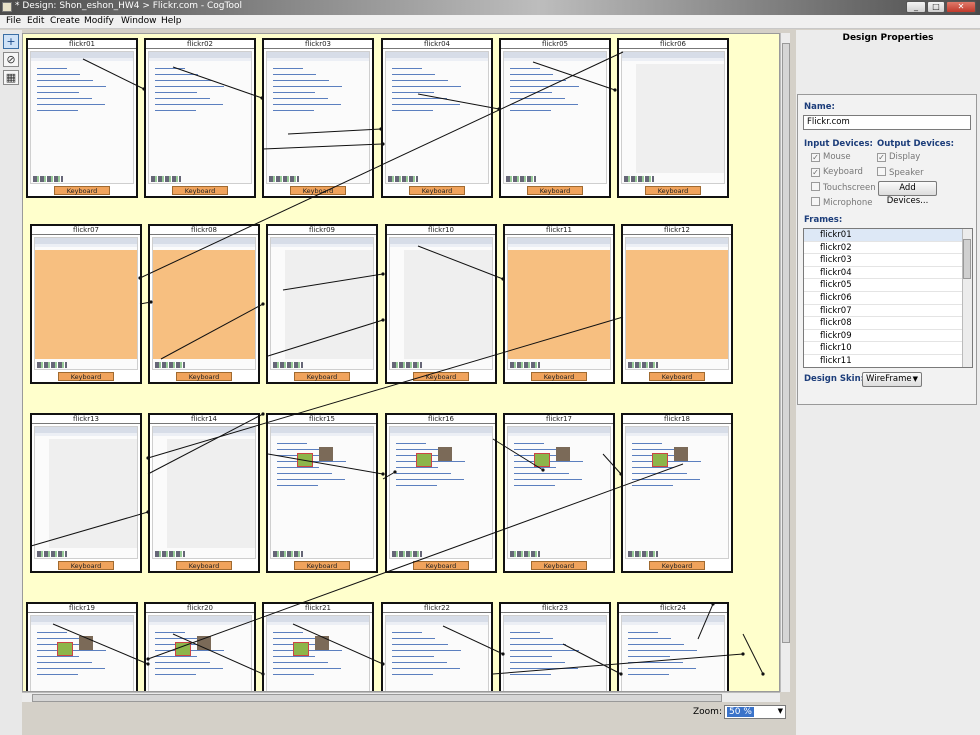 The height and width of the screenshot is (735, 980). Describe the element at coordinates (753, 654) in the screenshot. I see `transition-arrow` at that location.